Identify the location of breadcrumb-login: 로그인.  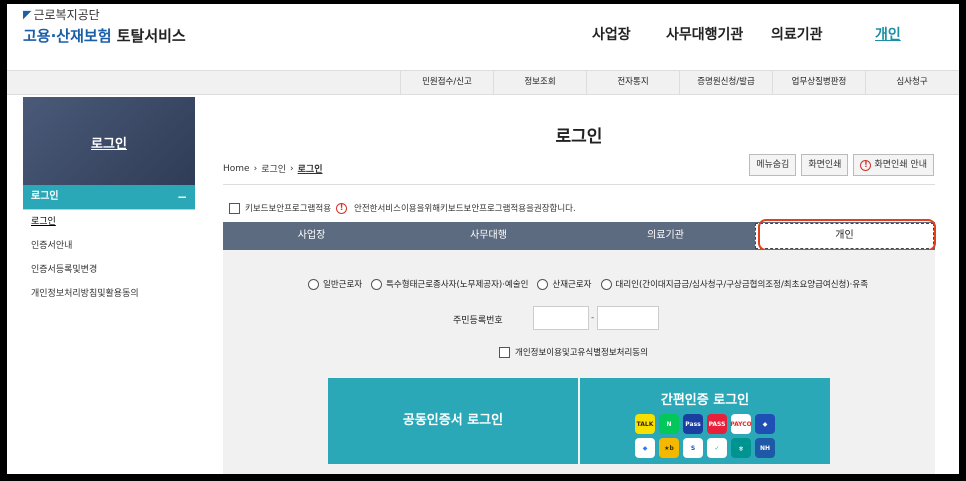
(273, 168).